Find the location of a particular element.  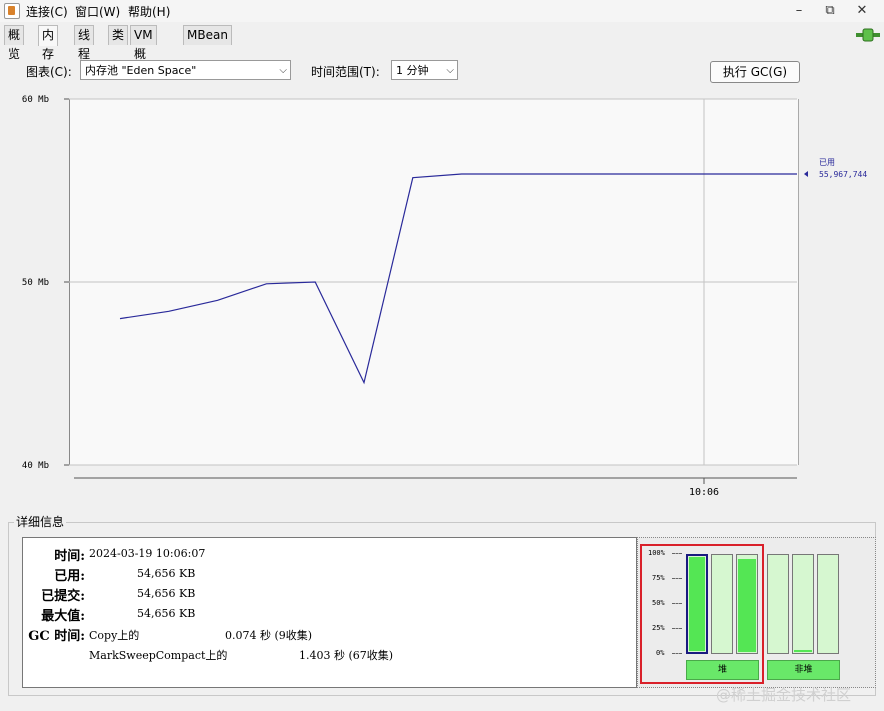

x-tick-label: 10:06 is located at coordinates (704, 492).